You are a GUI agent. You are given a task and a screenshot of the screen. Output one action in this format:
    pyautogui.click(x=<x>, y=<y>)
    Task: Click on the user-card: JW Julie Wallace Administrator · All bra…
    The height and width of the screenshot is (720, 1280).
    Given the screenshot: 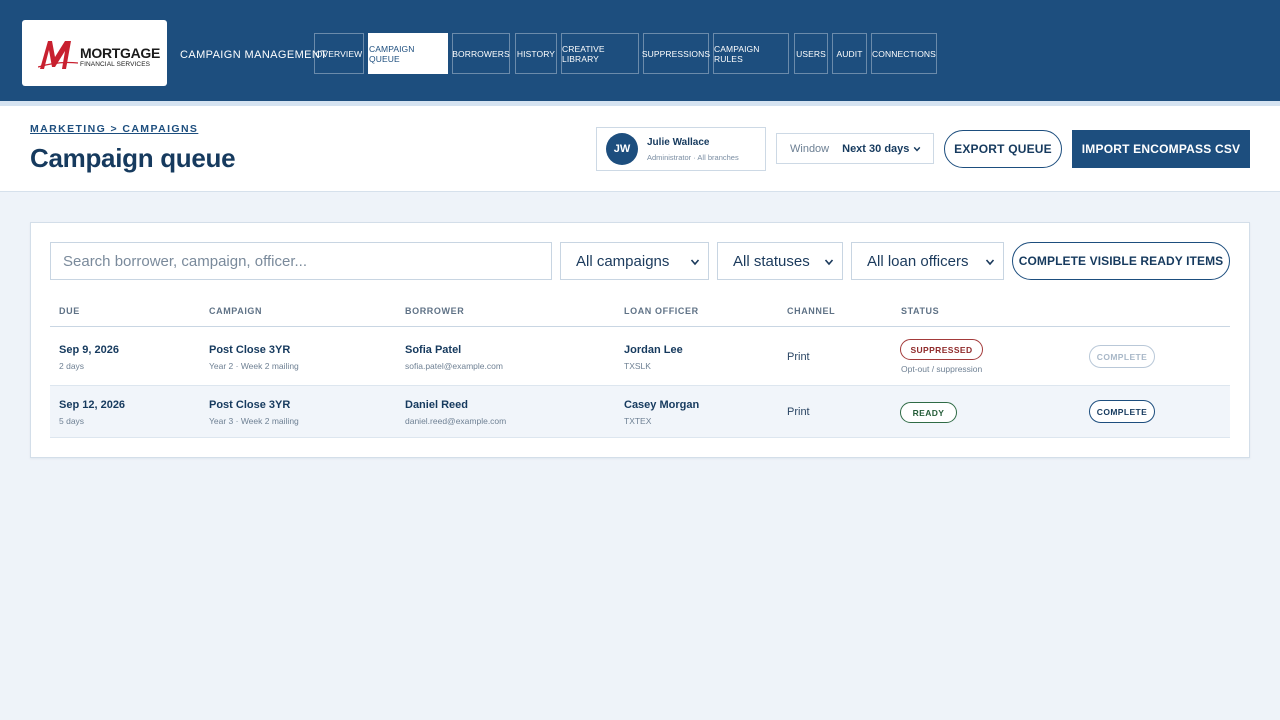 What is the action you would take?
    pyautogui.click(x=681, y=149)
    